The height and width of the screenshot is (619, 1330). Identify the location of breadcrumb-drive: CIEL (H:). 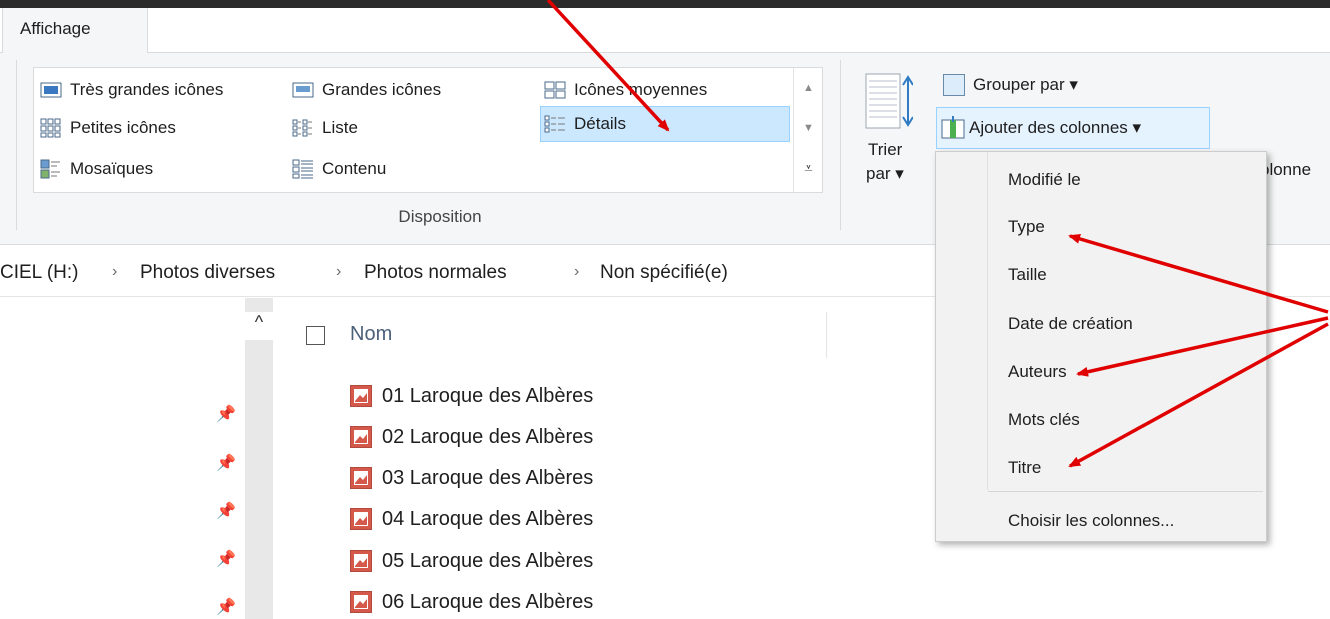
(39, 273).